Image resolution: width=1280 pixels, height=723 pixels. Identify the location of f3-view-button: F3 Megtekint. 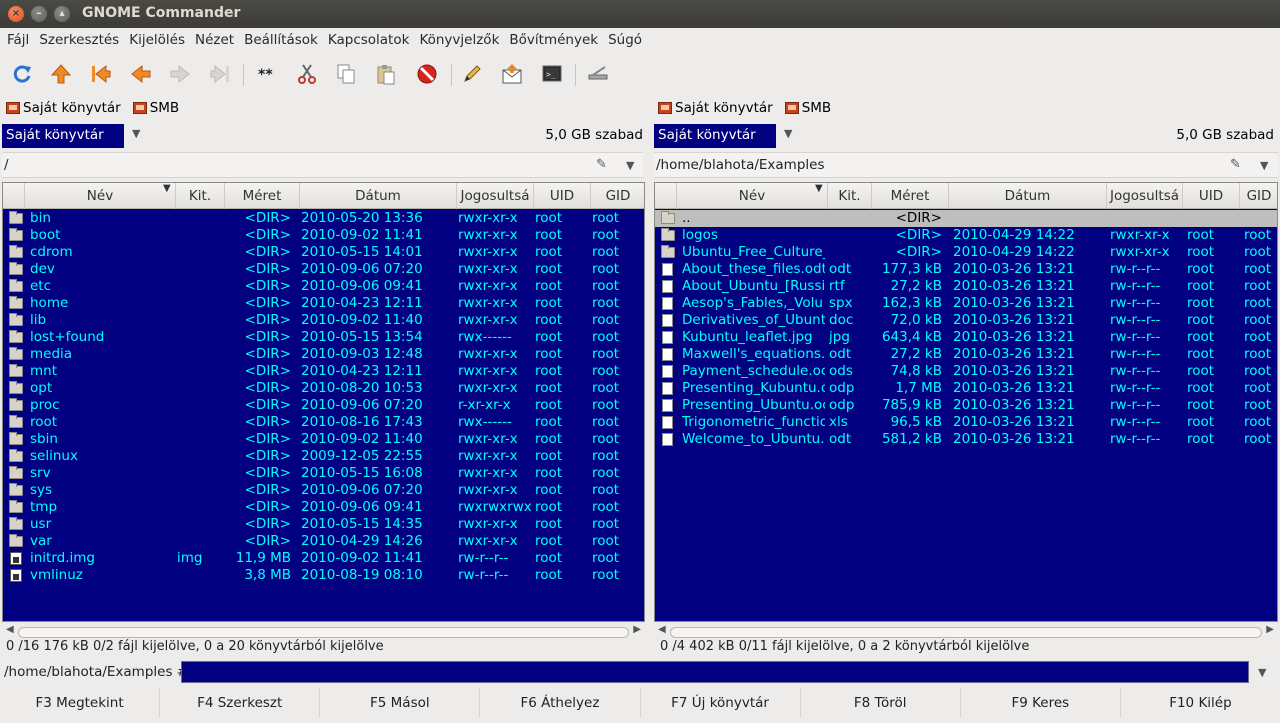
(80, 703).